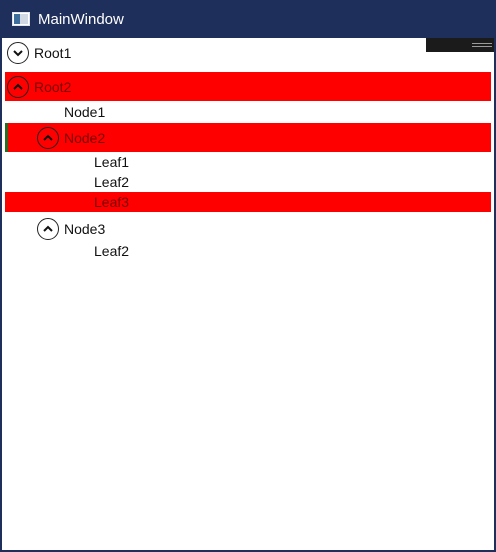 This screenshot has height=552, width=496. I want to click on tree-item-root2: Root2, so click(248, 86).